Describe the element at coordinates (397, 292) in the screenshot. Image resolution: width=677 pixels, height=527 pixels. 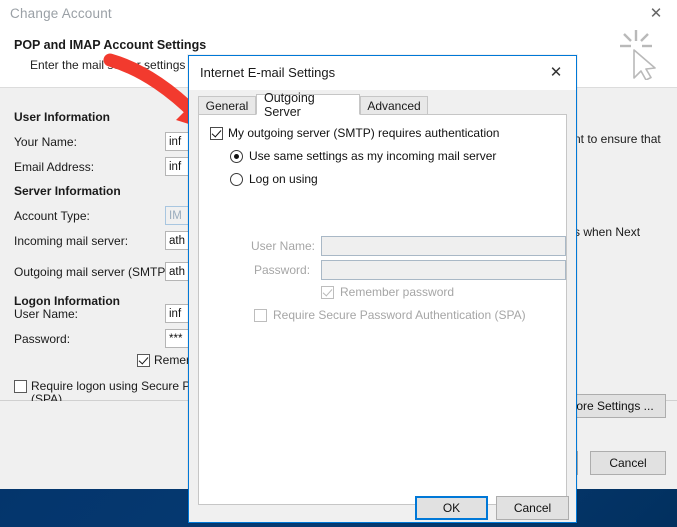
I see `dialog-remember-password-label: Remember password` at that location.